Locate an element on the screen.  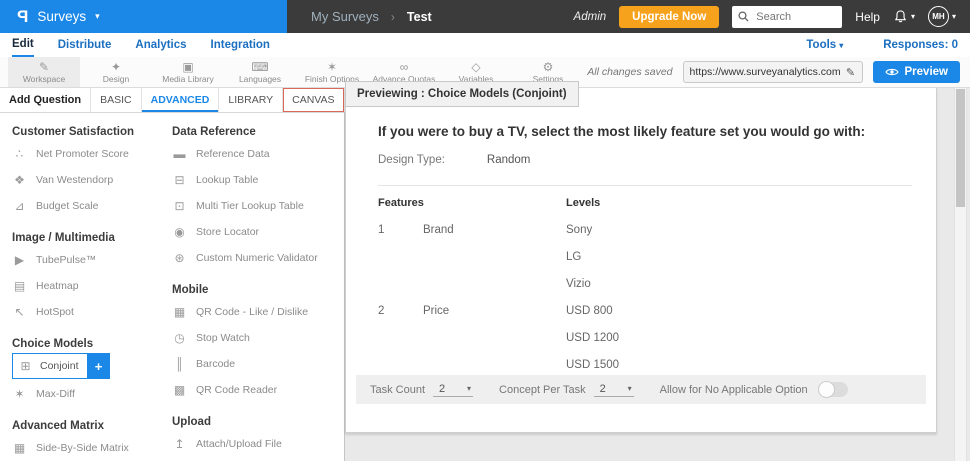
bell-icon is located at coordinates (900, 16).